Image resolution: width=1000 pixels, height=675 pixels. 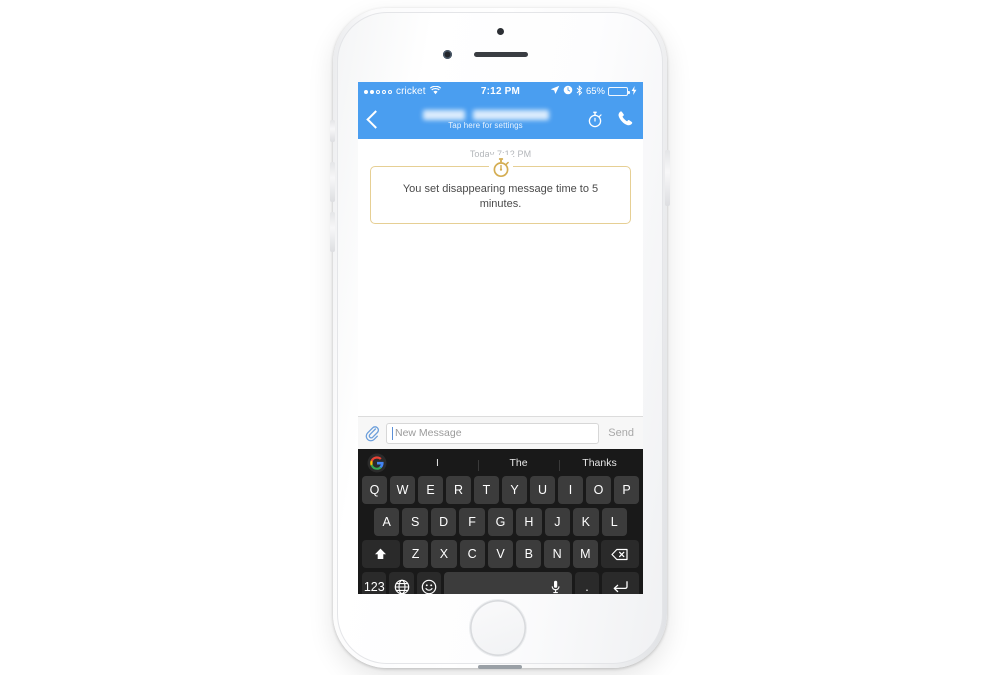 What do you see at coordinates (485, 125) in the screenshot?
I see `settings-hint-label: Tap here for settings` at bounding box center [485, 125].